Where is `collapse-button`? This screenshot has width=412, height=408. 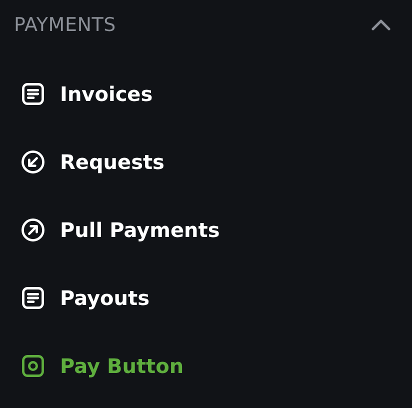 collapse-button is located at coordinates (381, 25).